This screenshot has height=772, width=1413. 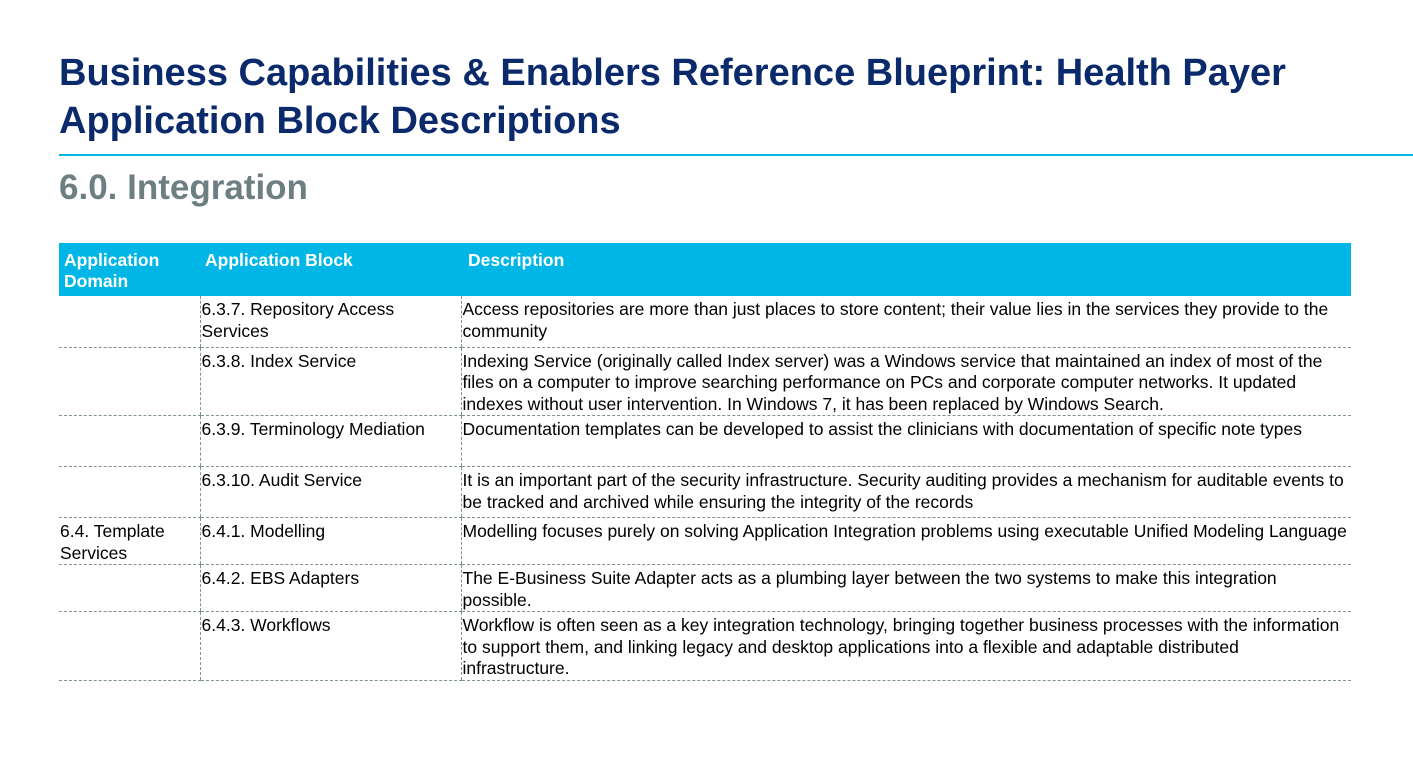 I want to click on row-block: 6.4.1. Modelling, so click(x=330, y=541).